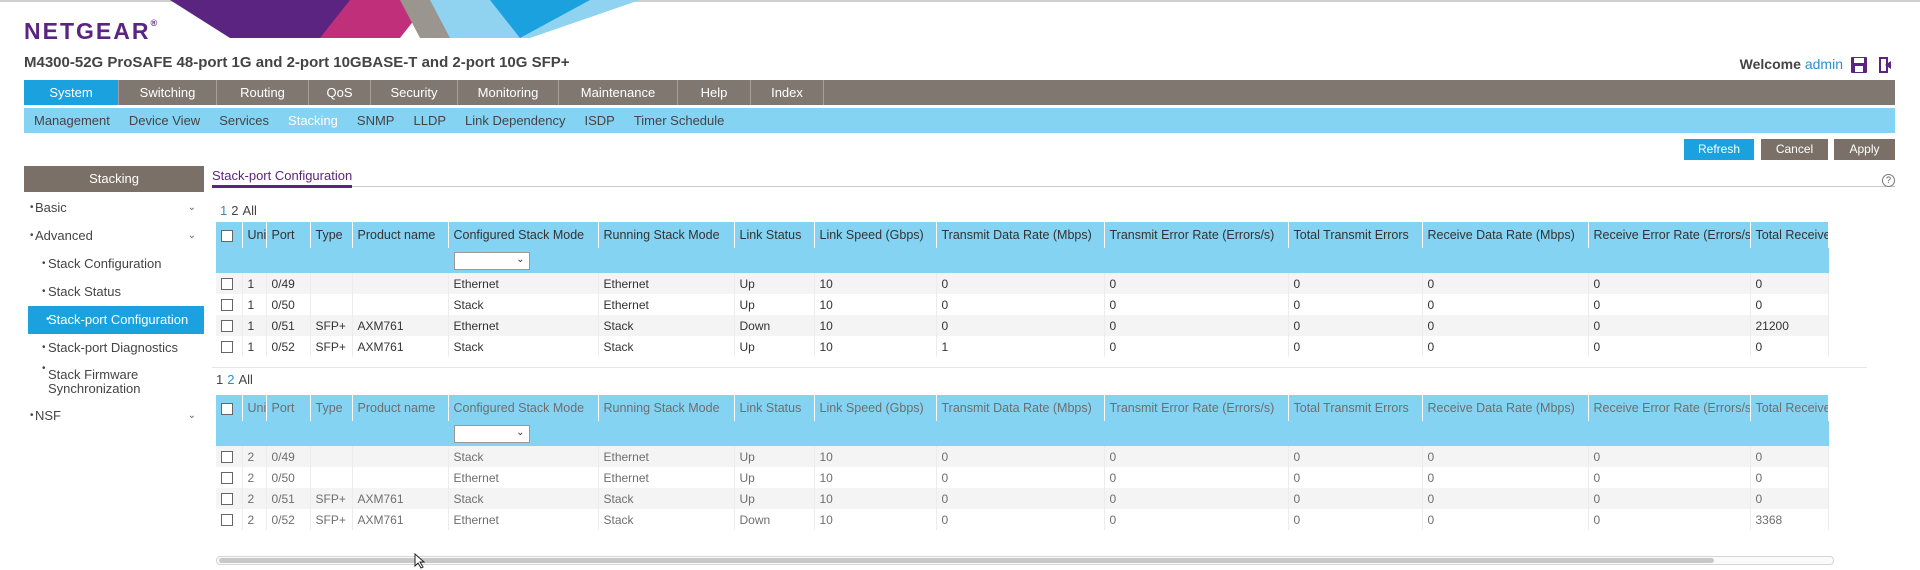  I want to click on sub-tab-device-view: Device View, so click(164, 120).